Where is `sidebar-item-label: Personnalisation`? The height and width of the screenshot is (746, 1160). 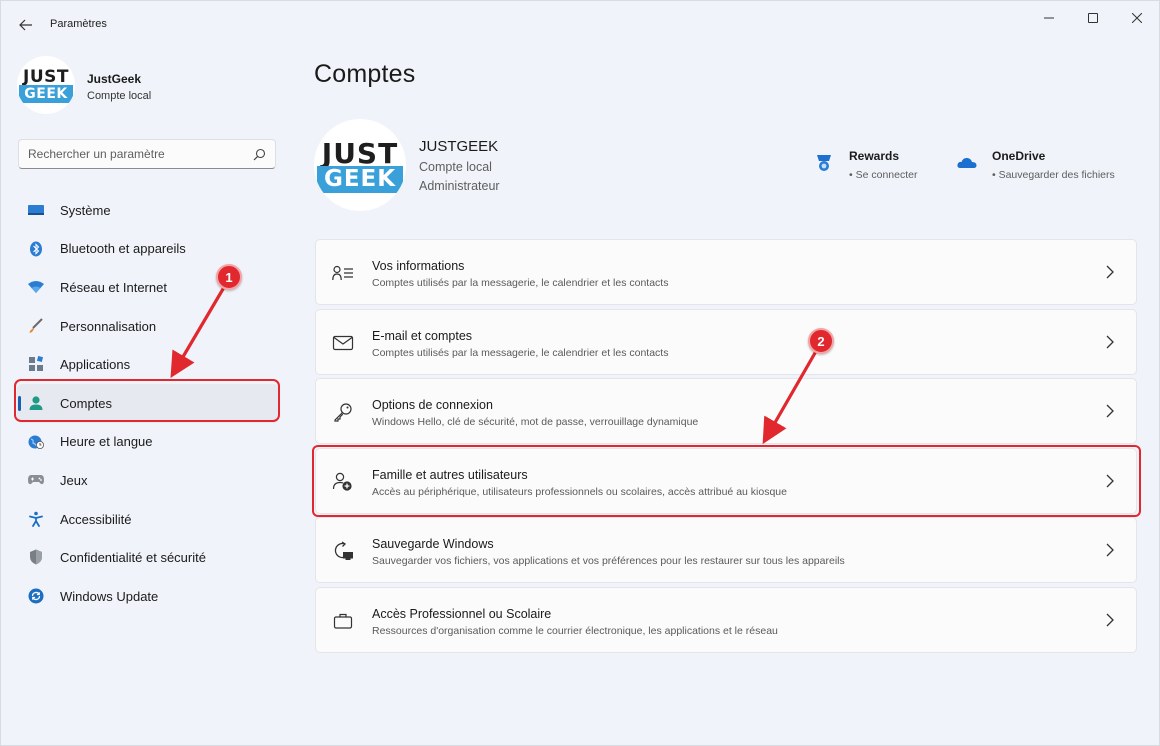 sidebar-item-label: Personnalisation is located at coordinates (108, 326).